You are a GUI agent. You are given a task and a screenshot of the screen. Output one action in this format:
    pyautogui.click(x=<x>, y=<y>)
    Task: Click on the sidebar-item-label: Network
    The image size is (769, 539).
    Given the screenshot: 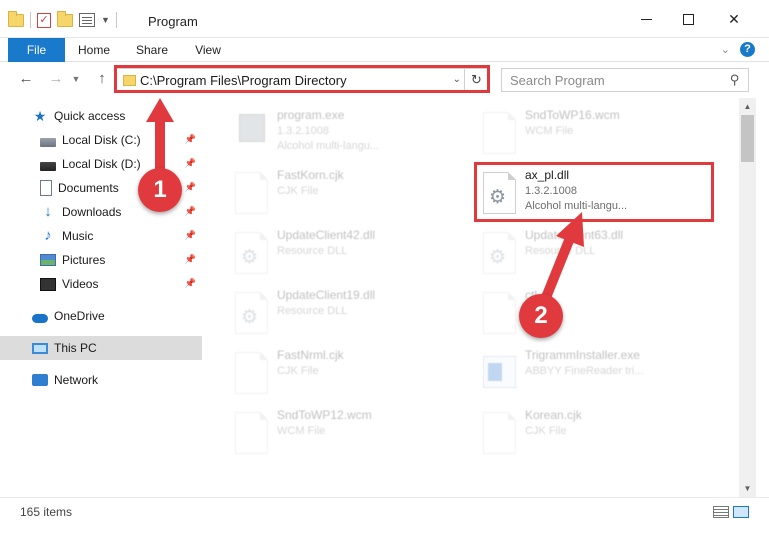 What is the action you would take?
    pyautogui.click(x=76, y=380)
    